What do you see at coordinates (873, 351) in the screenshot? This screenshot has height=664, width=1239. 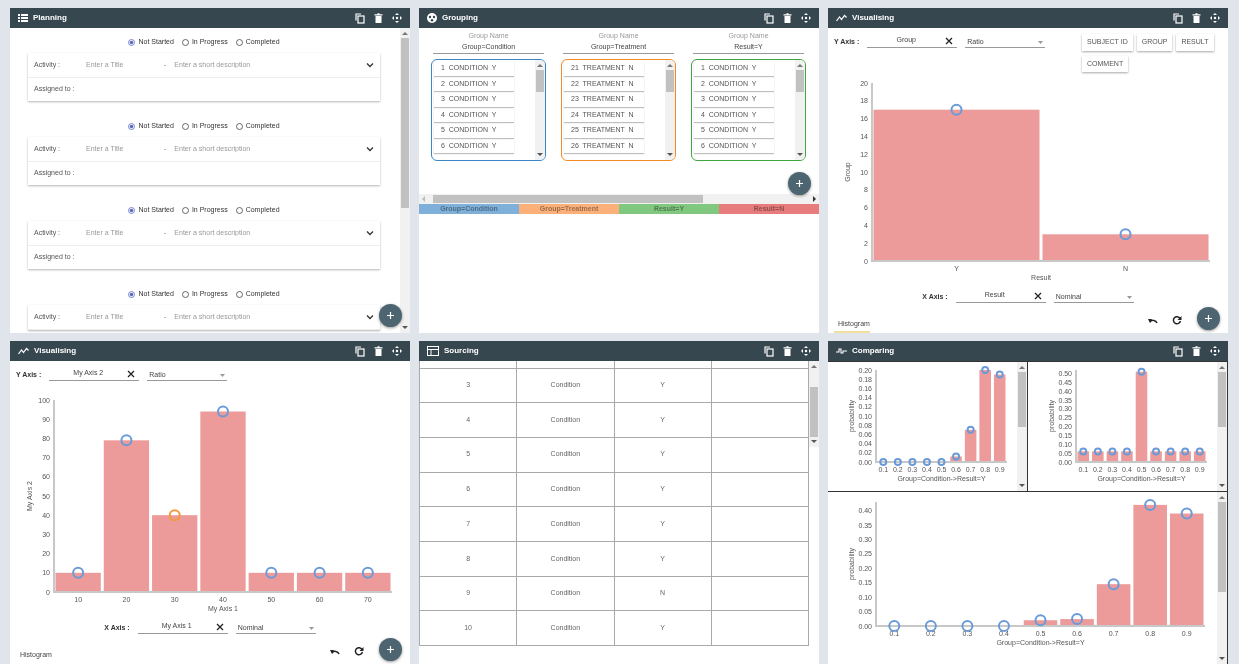 I see `panel-title: Comparing` at bounding box center [873, 351].